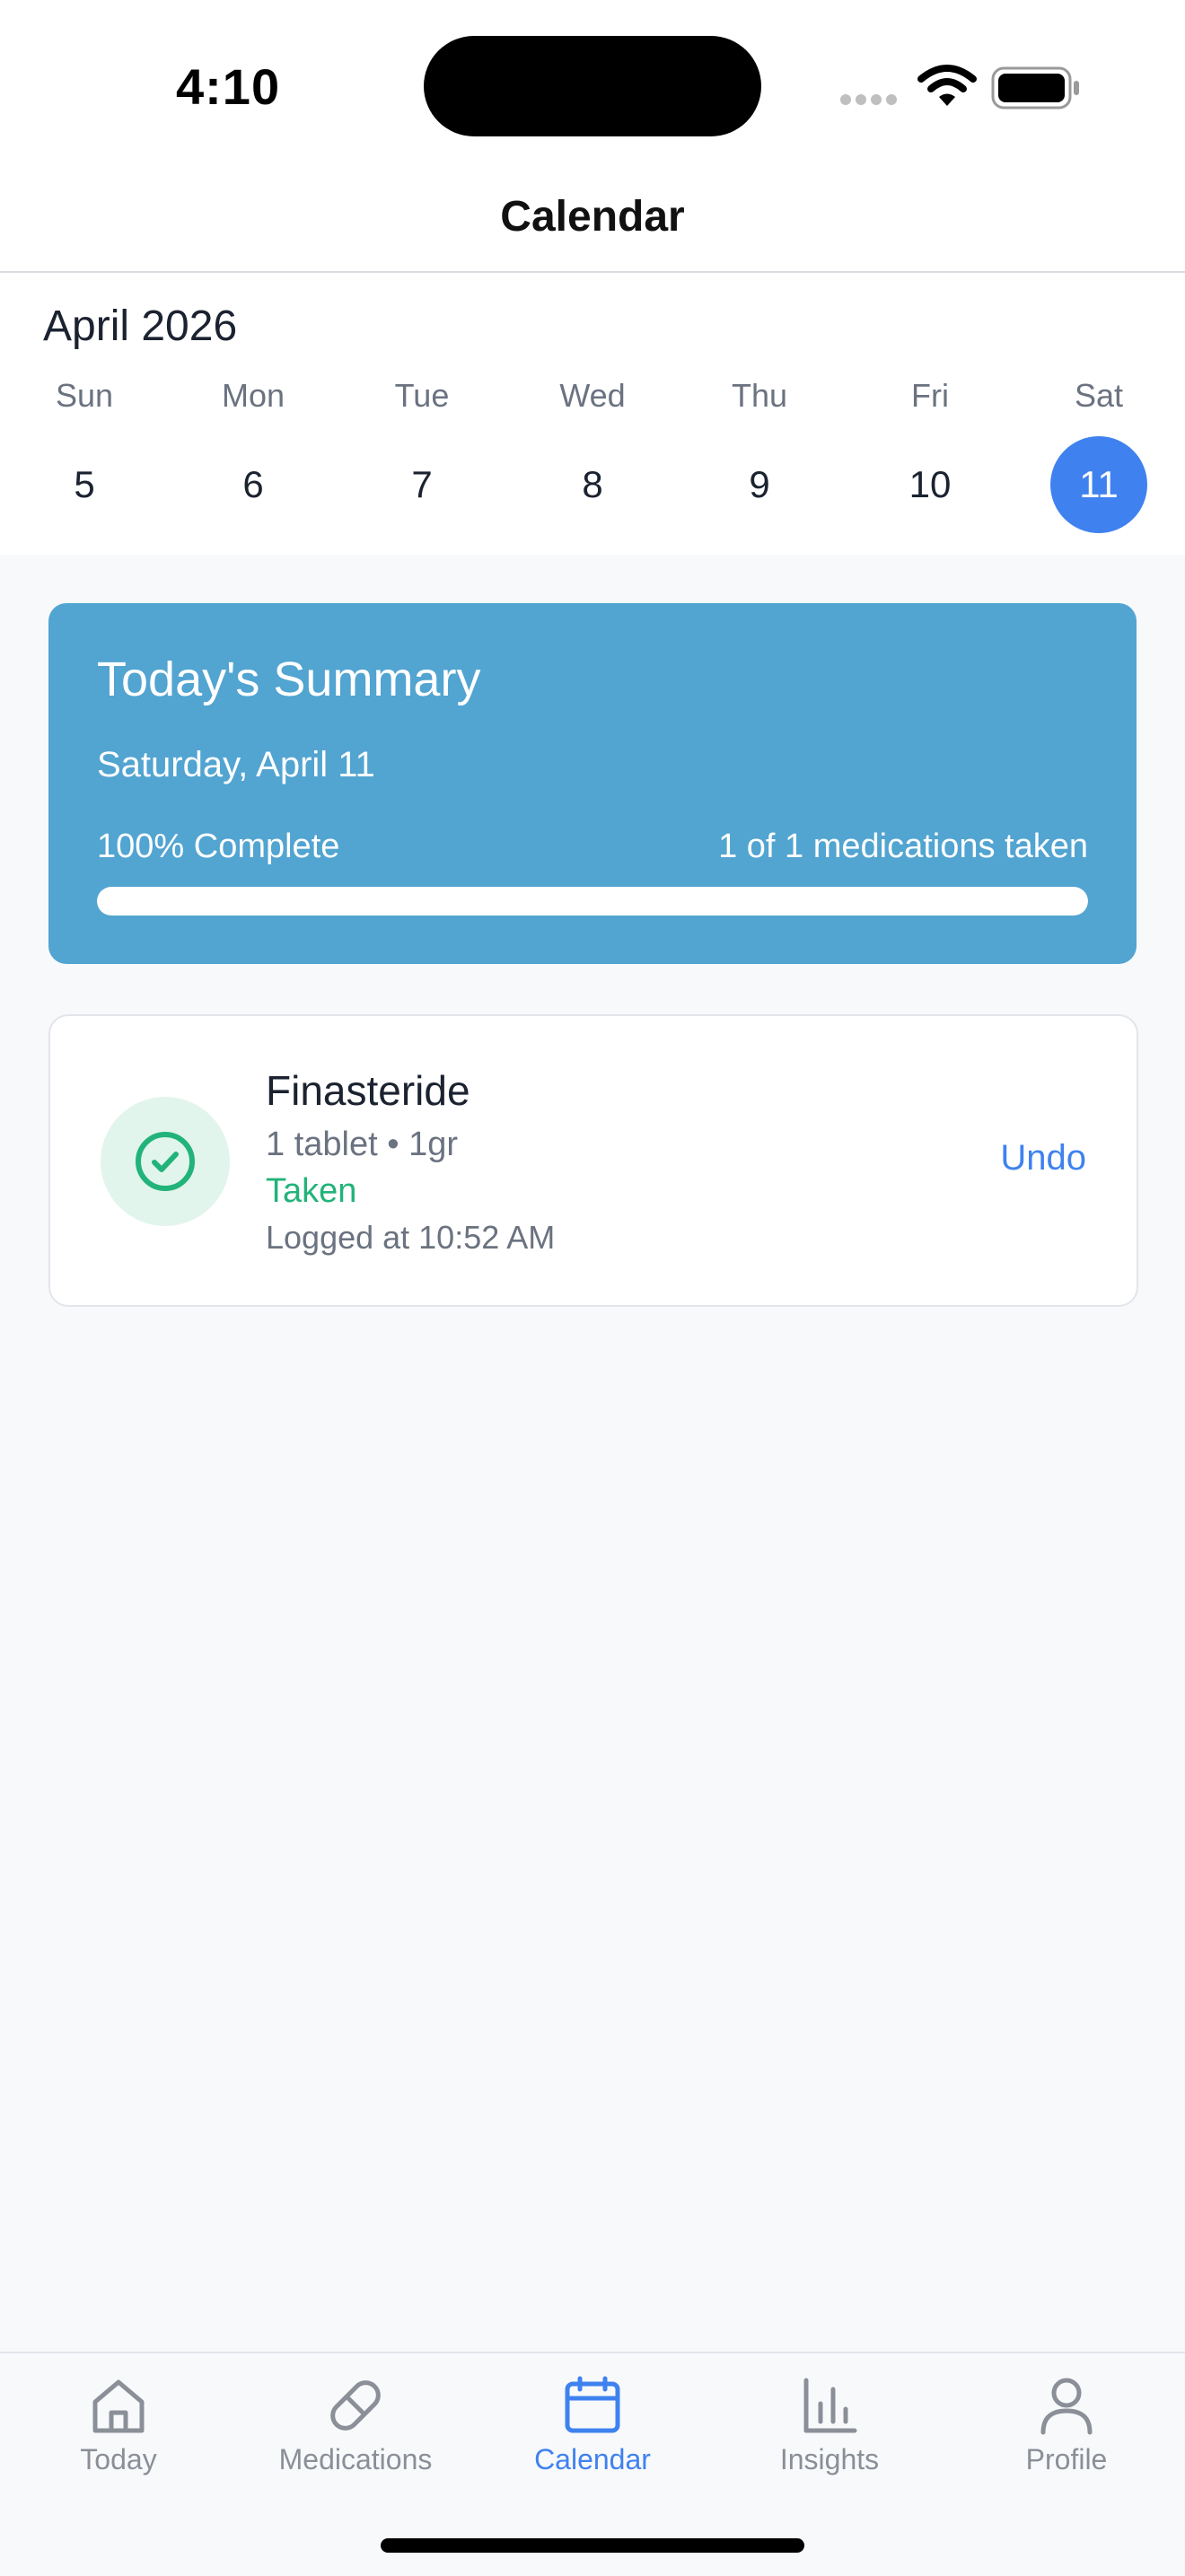 The height and width of the screenshot is (2576, 1185). I want to click on taken-status-badge, so click(165, 1161).